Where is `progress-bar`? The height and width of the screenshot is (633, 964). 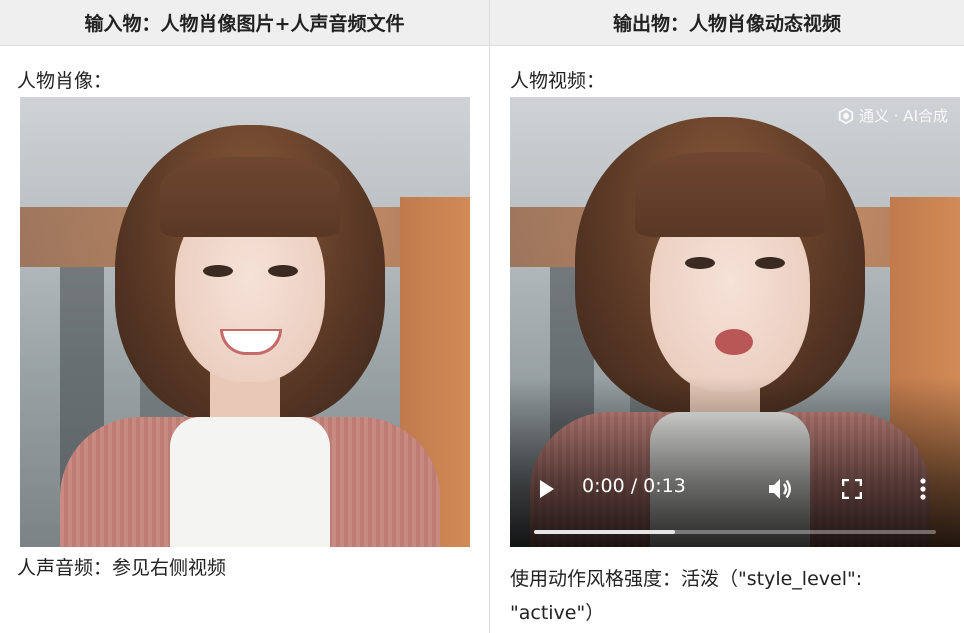 progress-bar is located at coordinates (735, 532).